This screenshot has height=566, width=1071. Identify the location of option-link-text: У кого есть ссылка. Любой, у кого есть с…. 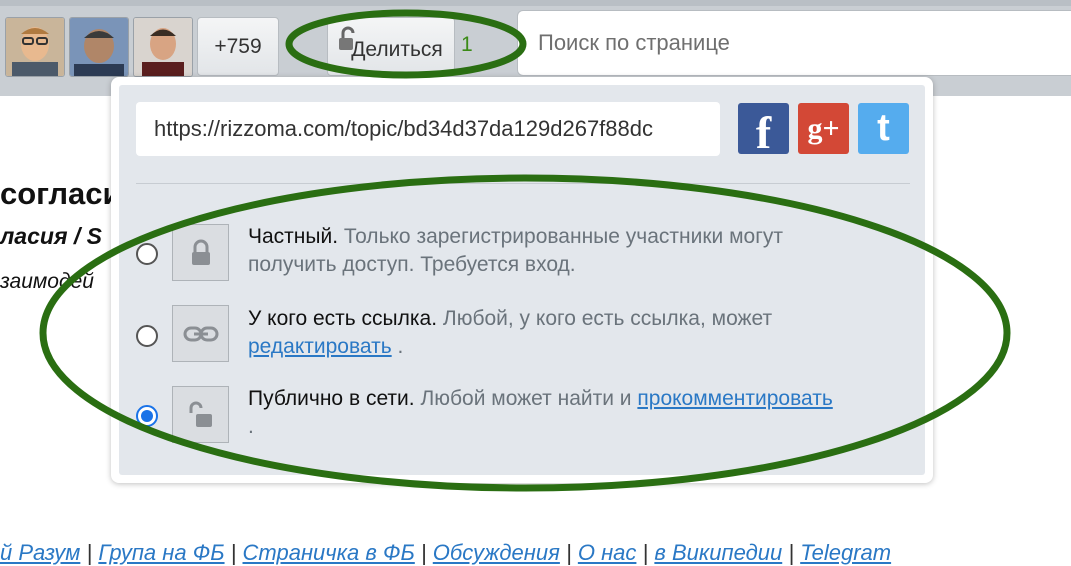
(558, 333).